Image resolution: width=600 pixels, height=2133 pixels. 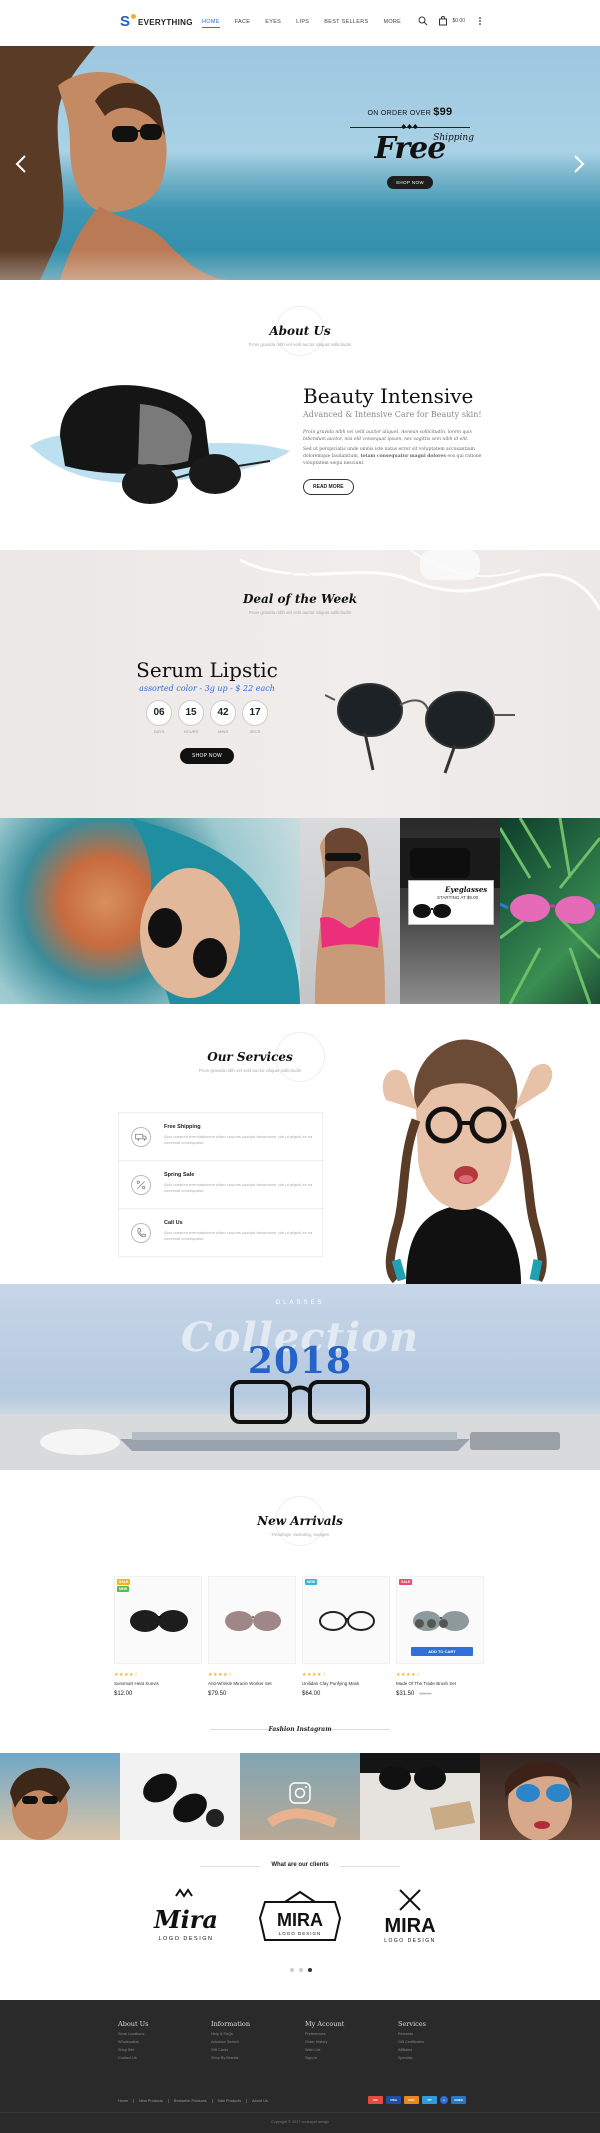 What do you see at coordinates (211, 23) in the screenshot?
I see `nav-item-home: HOME` at bounding box center [211, 23].